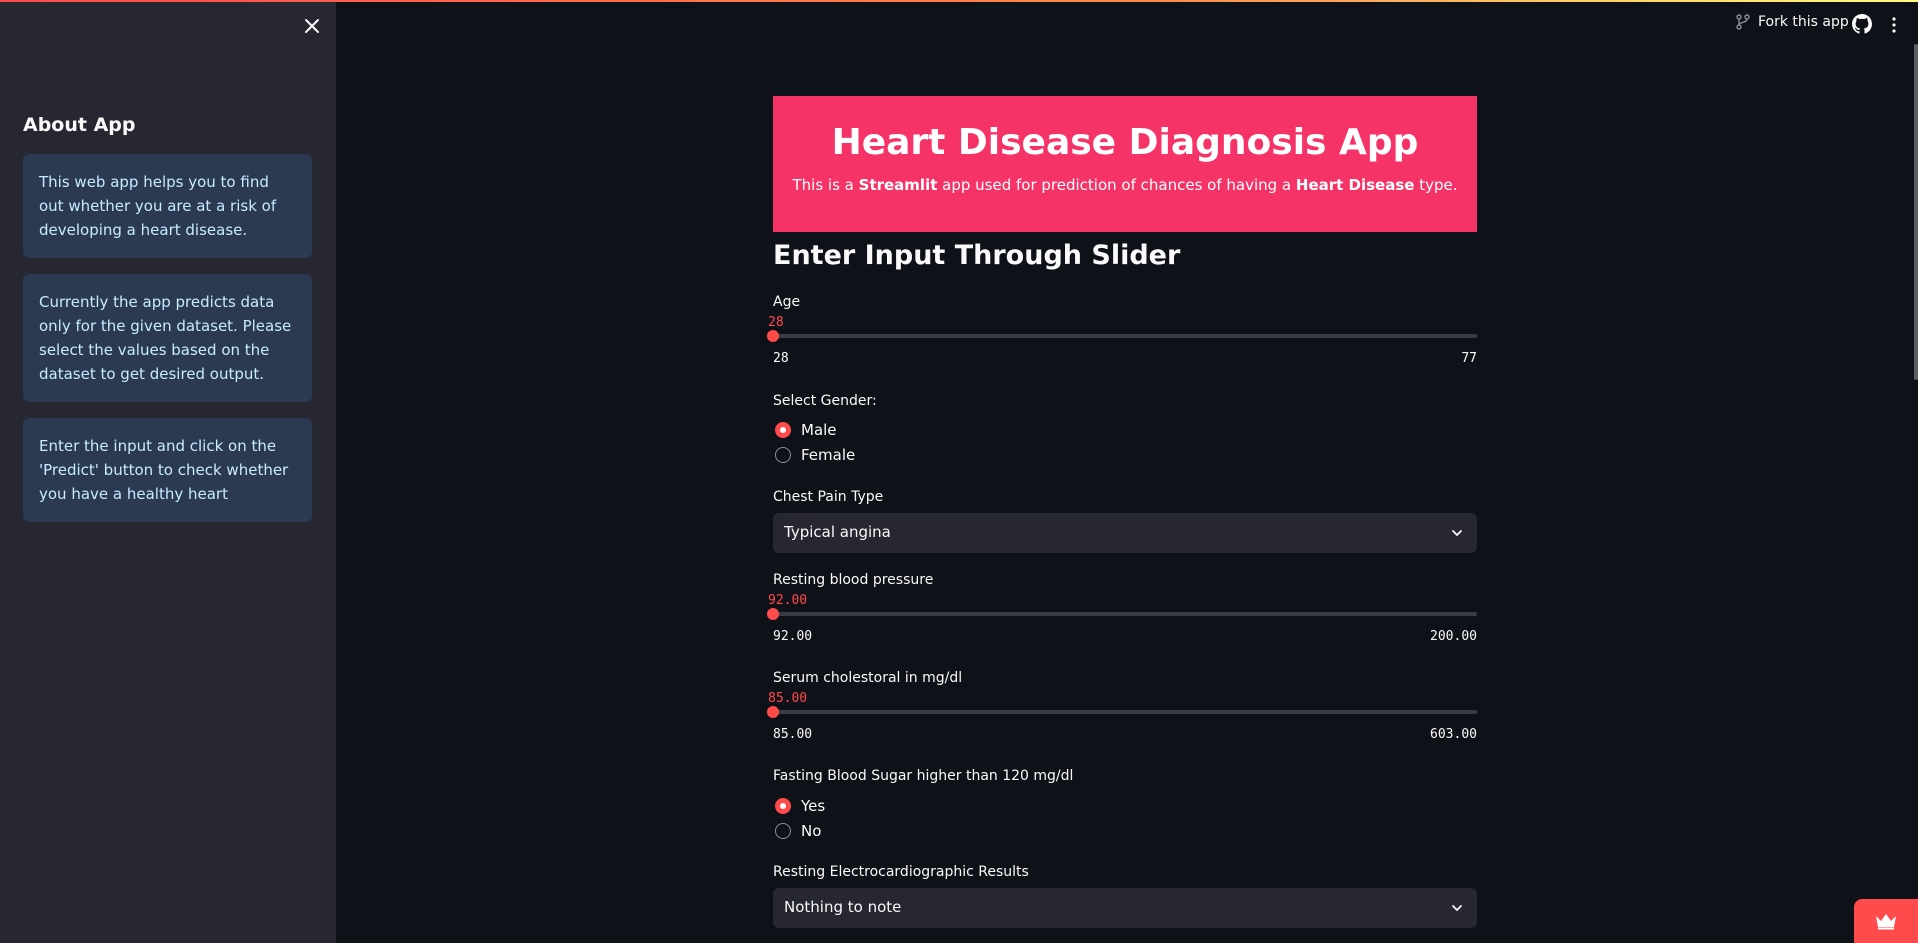  What do you see at coordinates (788, 600) in the screenshot?
I see `rest-bp-current-value: 92.00` at bounding box center [788, 600].